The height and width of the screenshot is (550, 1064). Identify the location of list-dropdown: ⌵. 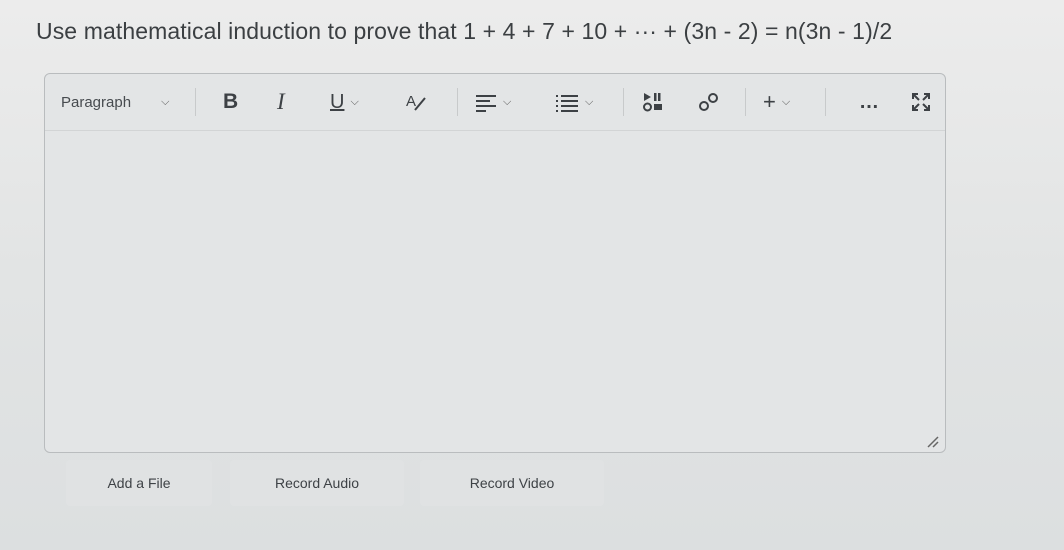
(574, 102).